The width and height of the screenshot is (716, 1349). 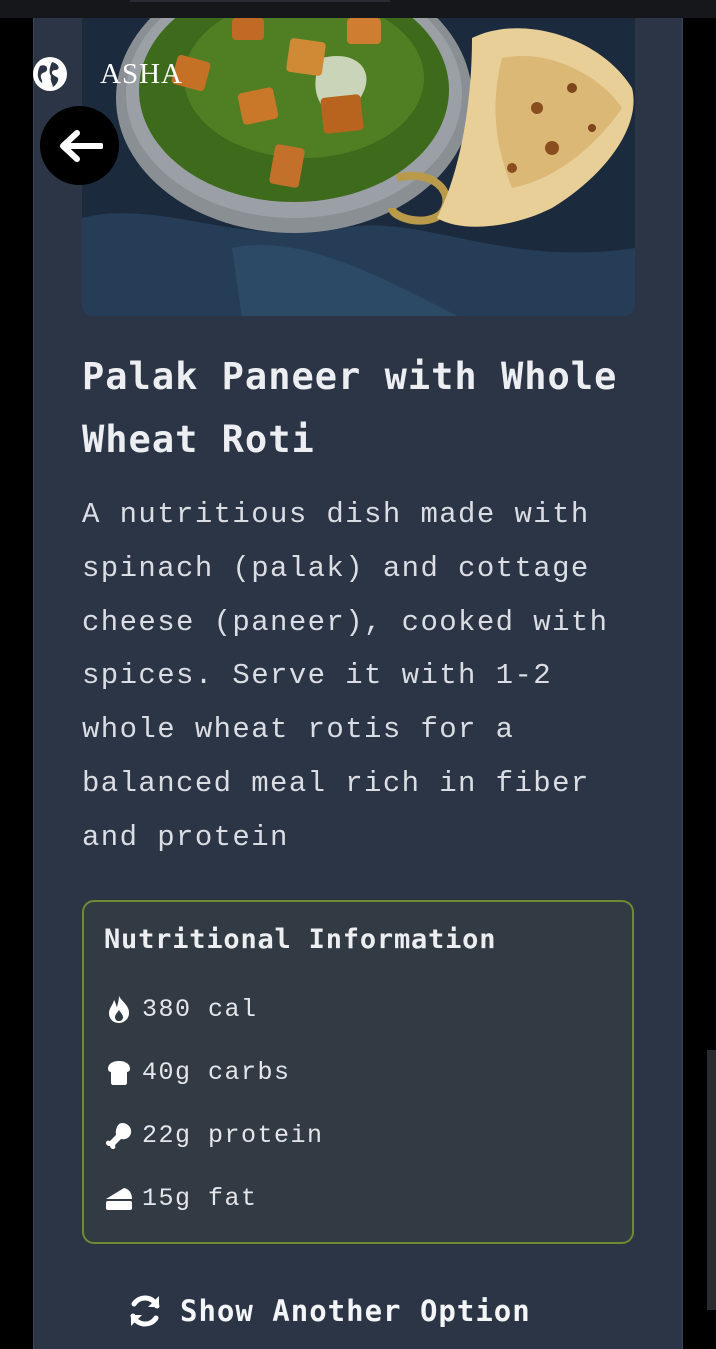 I want to click on cheese-icon, so click(x=119, y=1199).